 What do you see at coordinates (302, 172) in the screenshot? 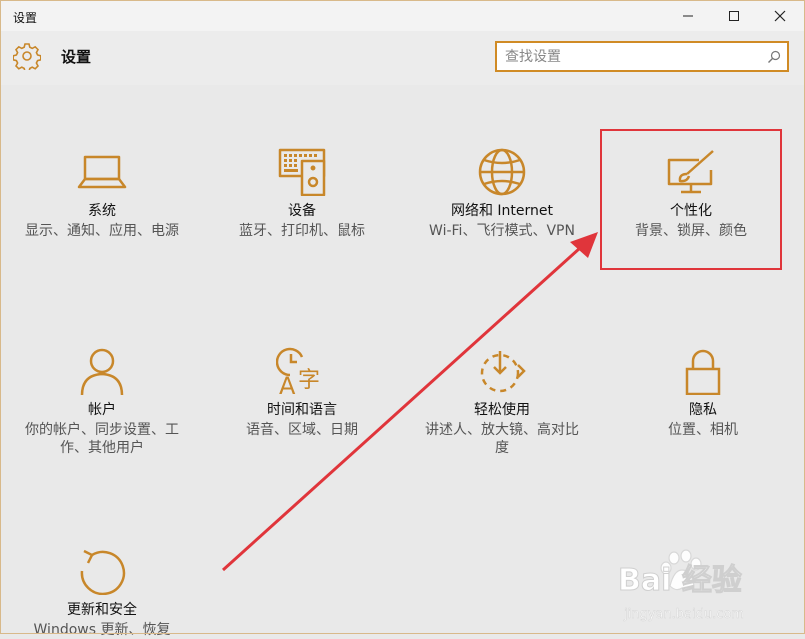
I see `keyboard-speaker-icon` at bounding box center [302, 172].